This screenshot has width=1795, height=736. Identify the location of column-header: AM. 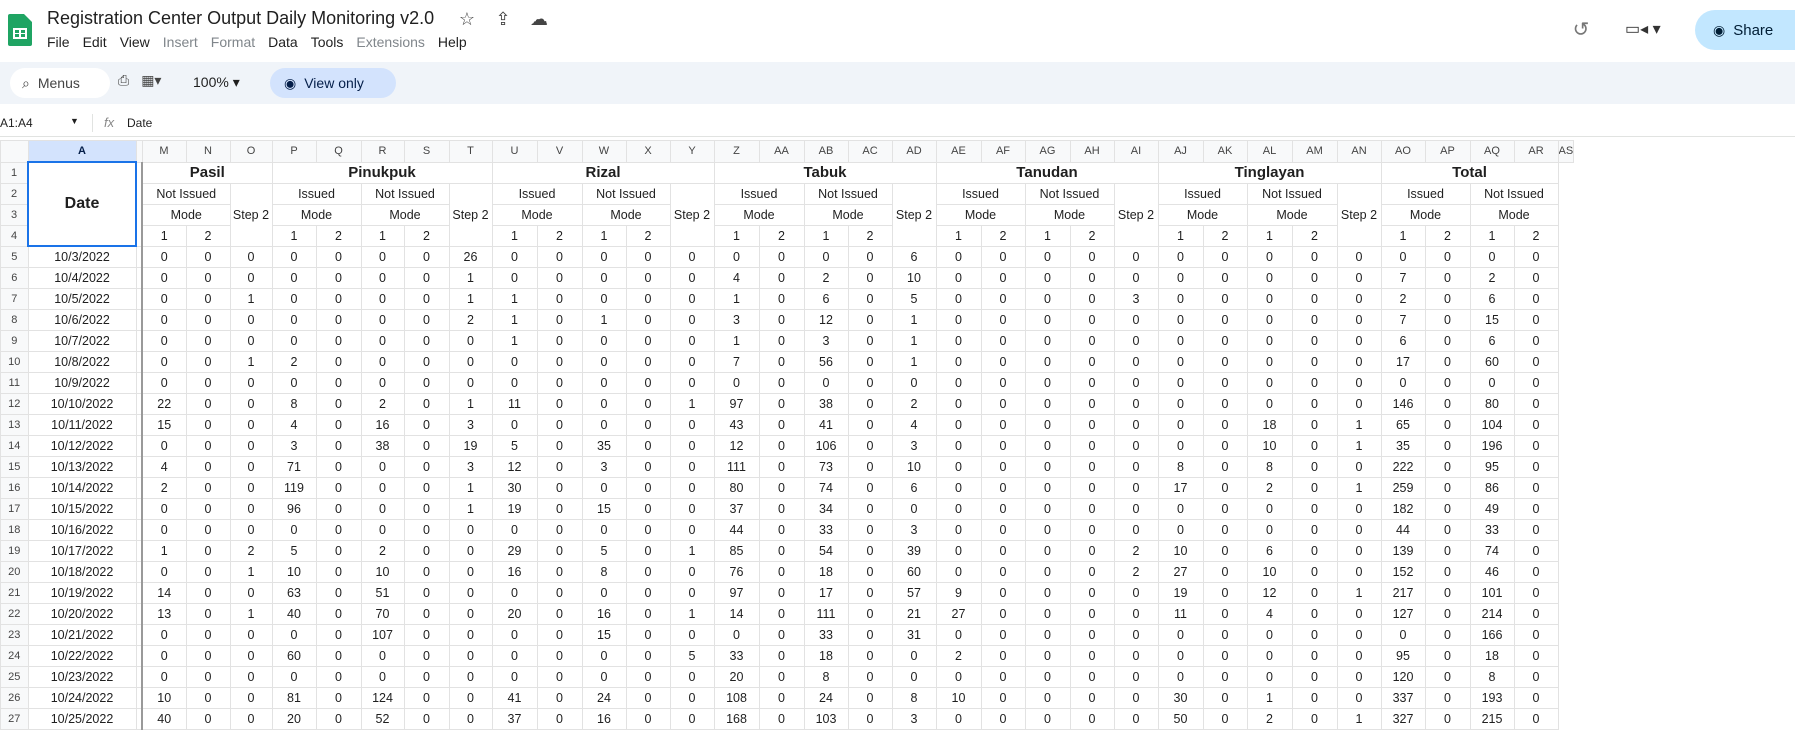
(1314, 151).